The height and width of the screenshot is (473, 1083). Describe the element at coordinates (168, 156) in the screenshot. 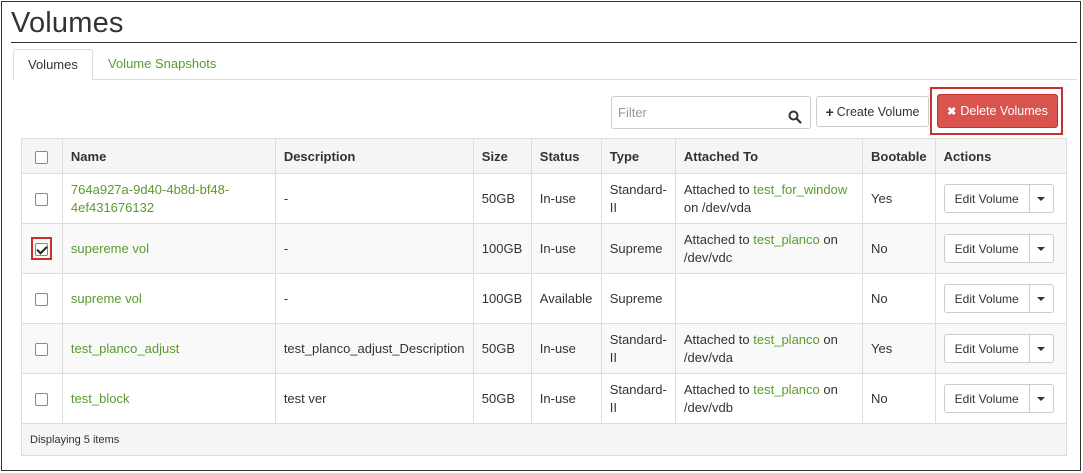

I see `header-name: Name` at that location.